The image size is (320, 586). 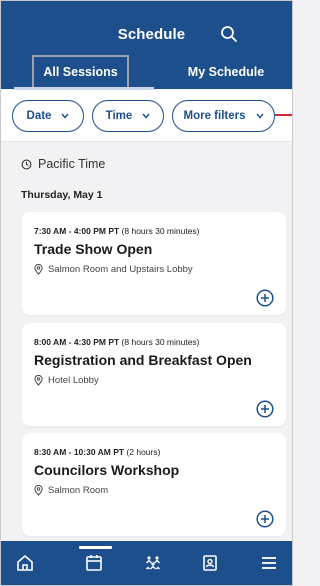 What do you see at coordinates (26, 164) in the screenshot?
I see `clock-icon` at bounding box center [26, 164].